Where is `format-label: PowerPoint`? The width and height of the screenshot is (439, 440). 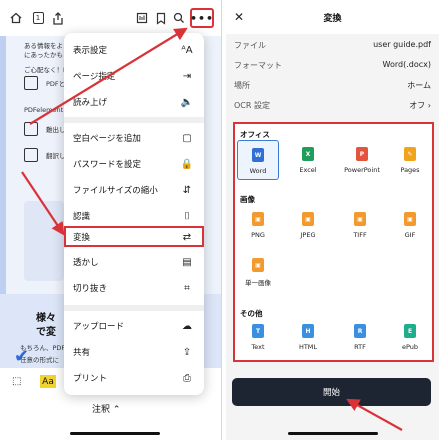 format-label: PowerPoint is located at coordinates (362, 170).